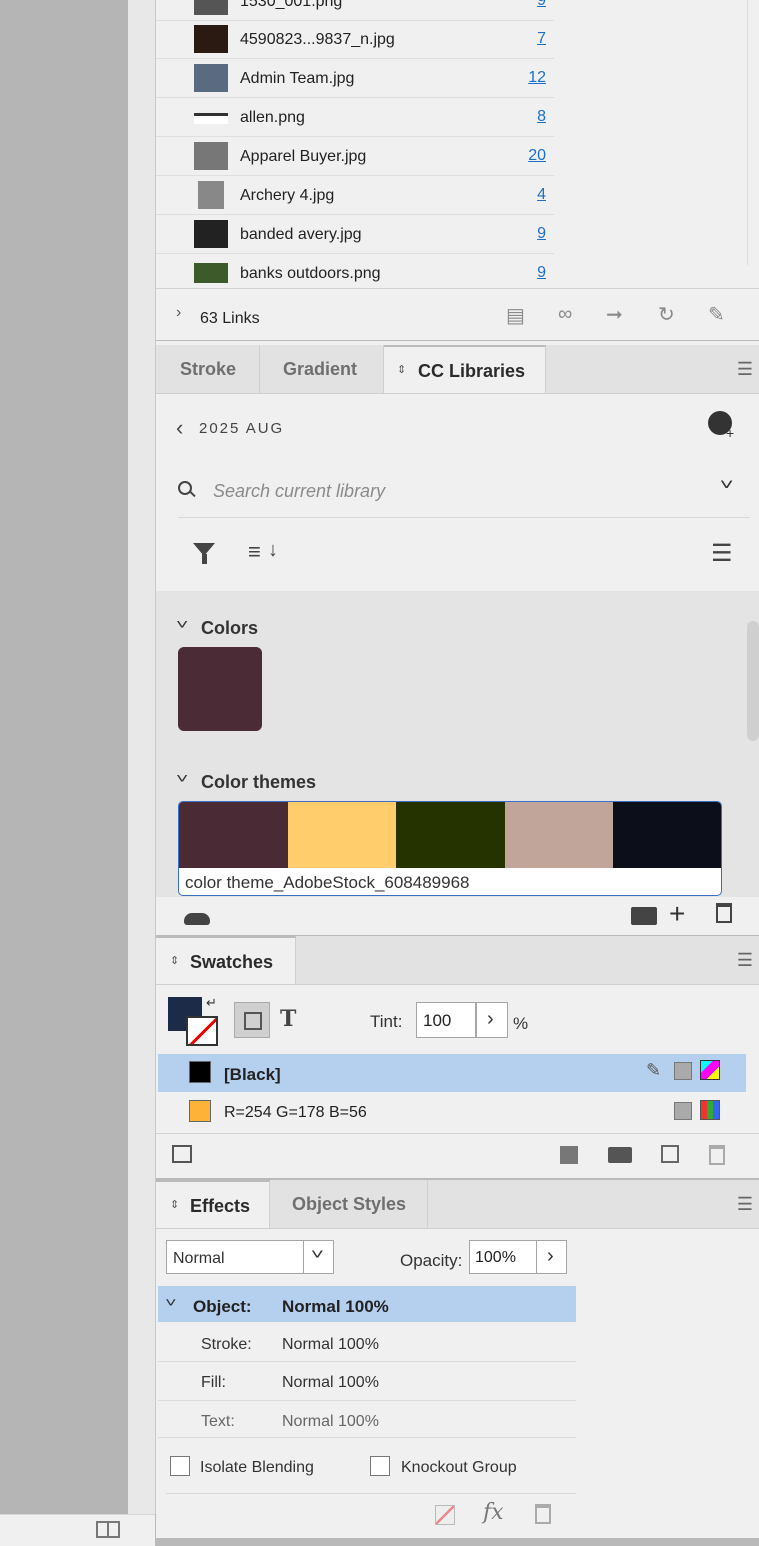  What do you see at coordinates (208, 369) in the screenshot?
I see `tab-stroke: Stroke` at bounding box center [208, 369].